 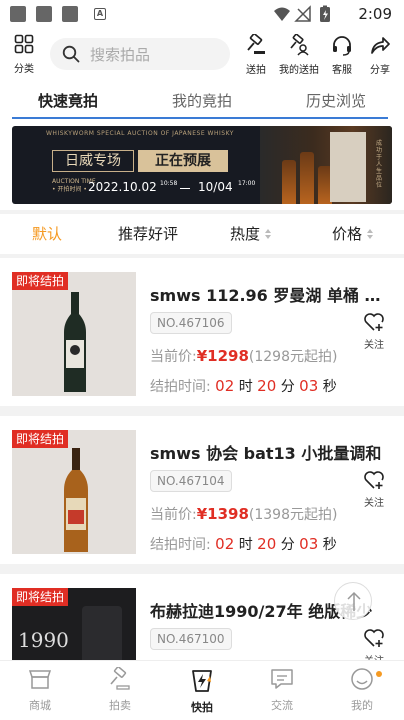 I want to click on nav-auction-label: 拍卖, so click(x=120, y=705).